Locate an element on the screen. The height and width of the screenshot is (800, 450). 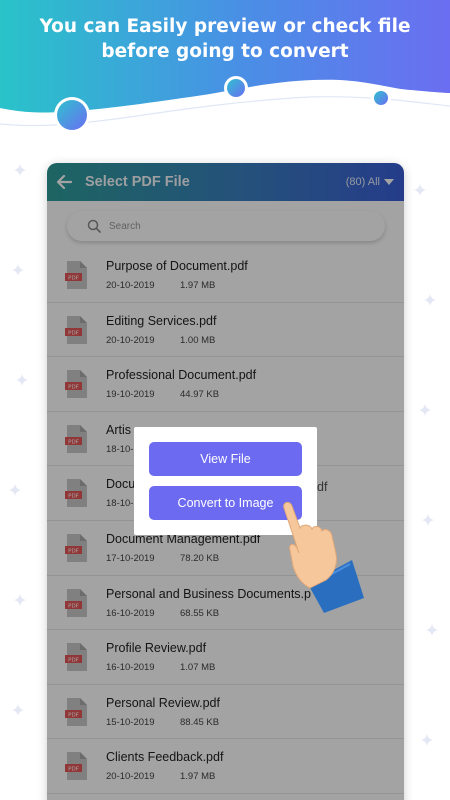
banner-headline-line1: You can Easily preview or check file is located at coordinates (225, 26).